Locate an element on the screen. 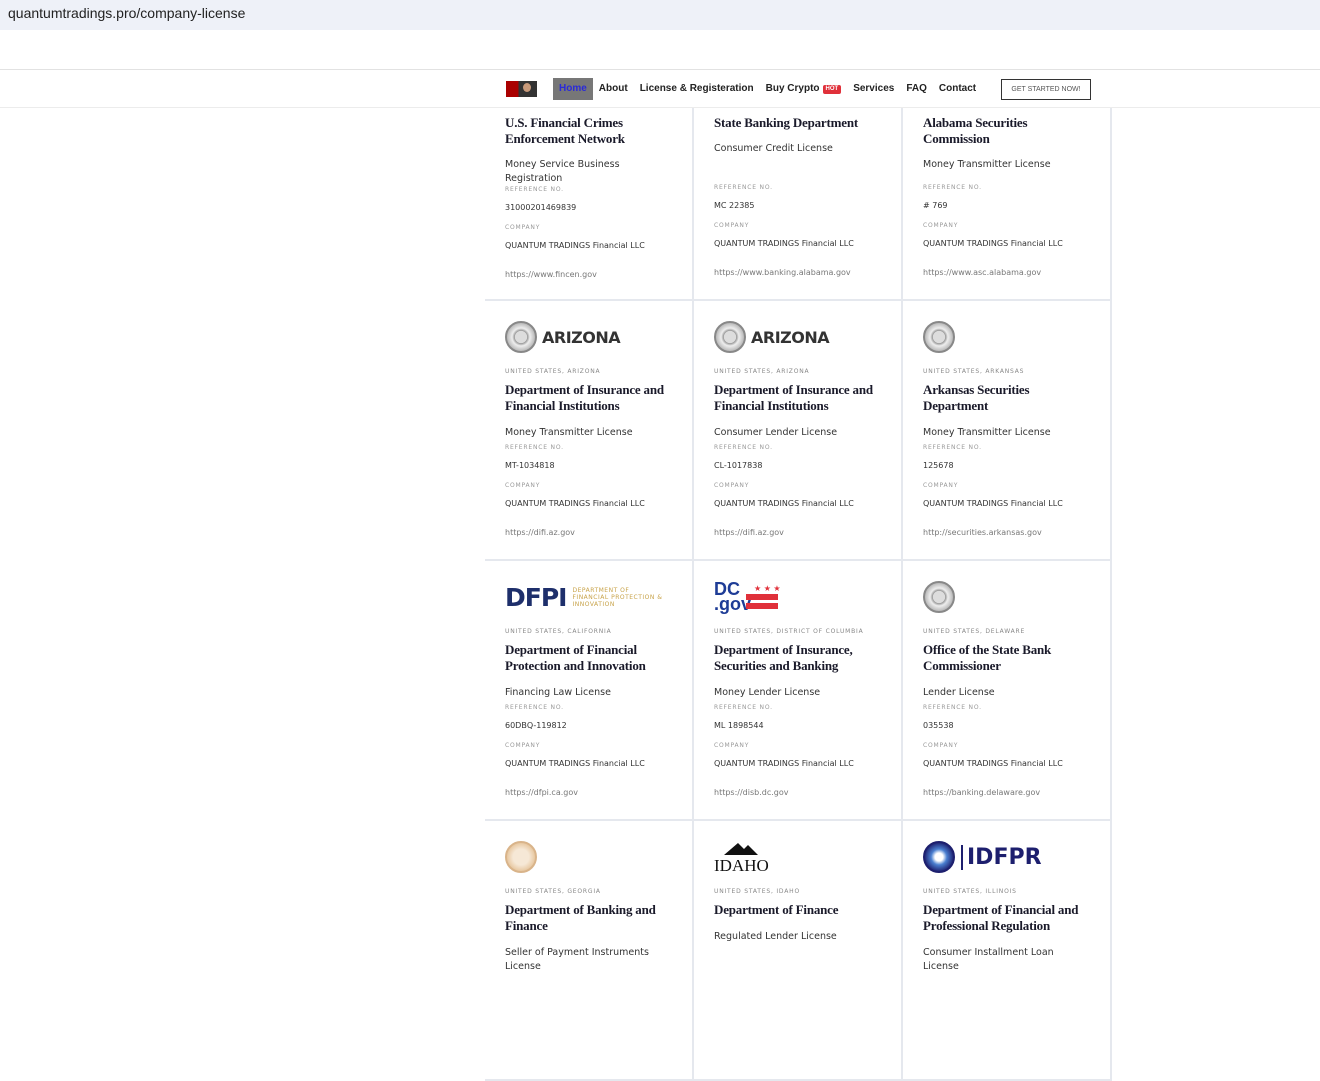 The height and width of the screenshot is (1081, 1320). nav-contact: Contact is located at coordinates (957, 89).